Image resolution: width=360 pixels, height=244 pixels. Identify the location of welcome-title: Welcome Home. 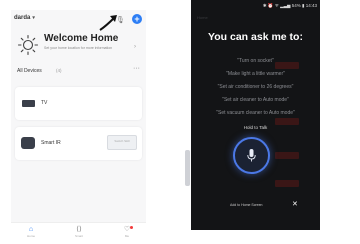
(81, 38).